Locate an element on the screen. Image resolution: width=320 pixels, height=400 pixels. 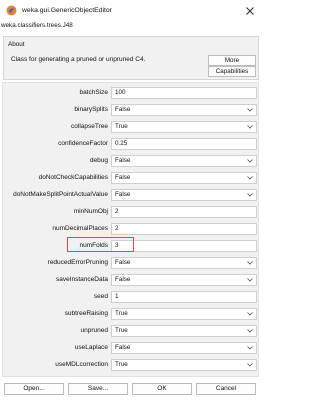
property-label: numDecimalPlaces is located at coordinates (80, 228).